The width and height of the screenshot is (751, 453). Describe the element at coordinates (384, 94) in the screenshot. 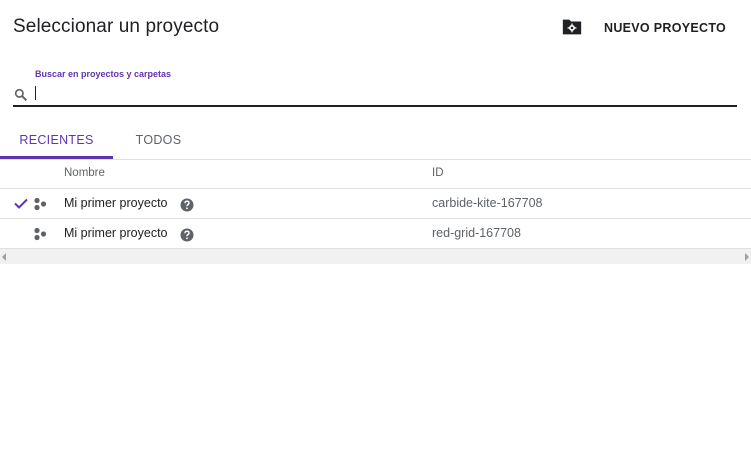

I see `search-input` at that location.